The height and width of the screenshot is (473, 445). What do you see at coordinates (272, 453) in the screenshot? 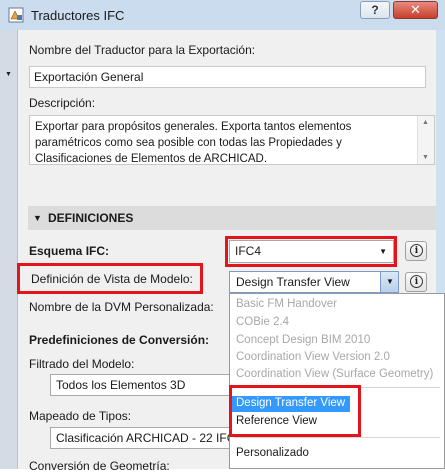
I see `mvd-option-custom: Personalizado` at bounding box center [272, 453].